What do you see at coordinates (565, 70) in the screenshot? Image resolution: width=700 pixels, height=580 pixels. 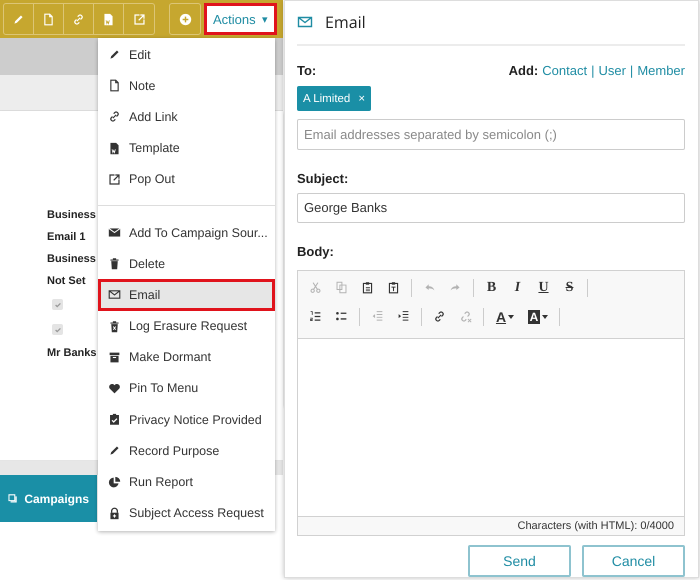 I see `add-link: Contact` at bounding box center [565, 70].